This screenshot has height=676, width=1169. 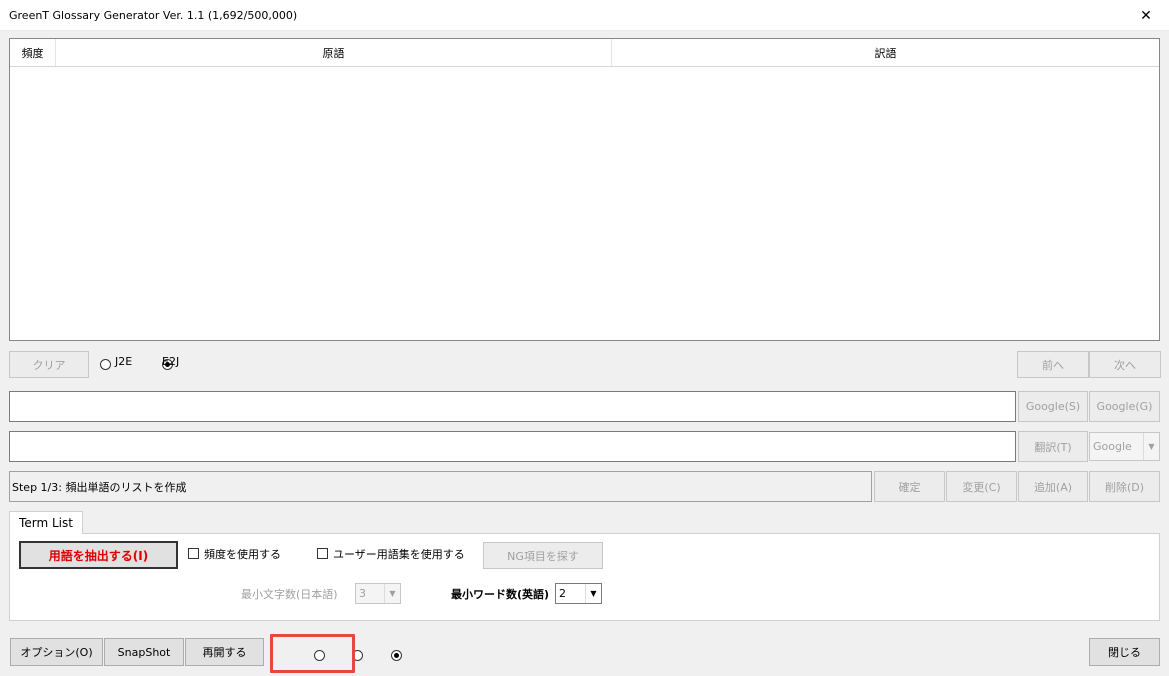 I want to click on min-words-select: 2 ▼, so click(x=578, y=593).